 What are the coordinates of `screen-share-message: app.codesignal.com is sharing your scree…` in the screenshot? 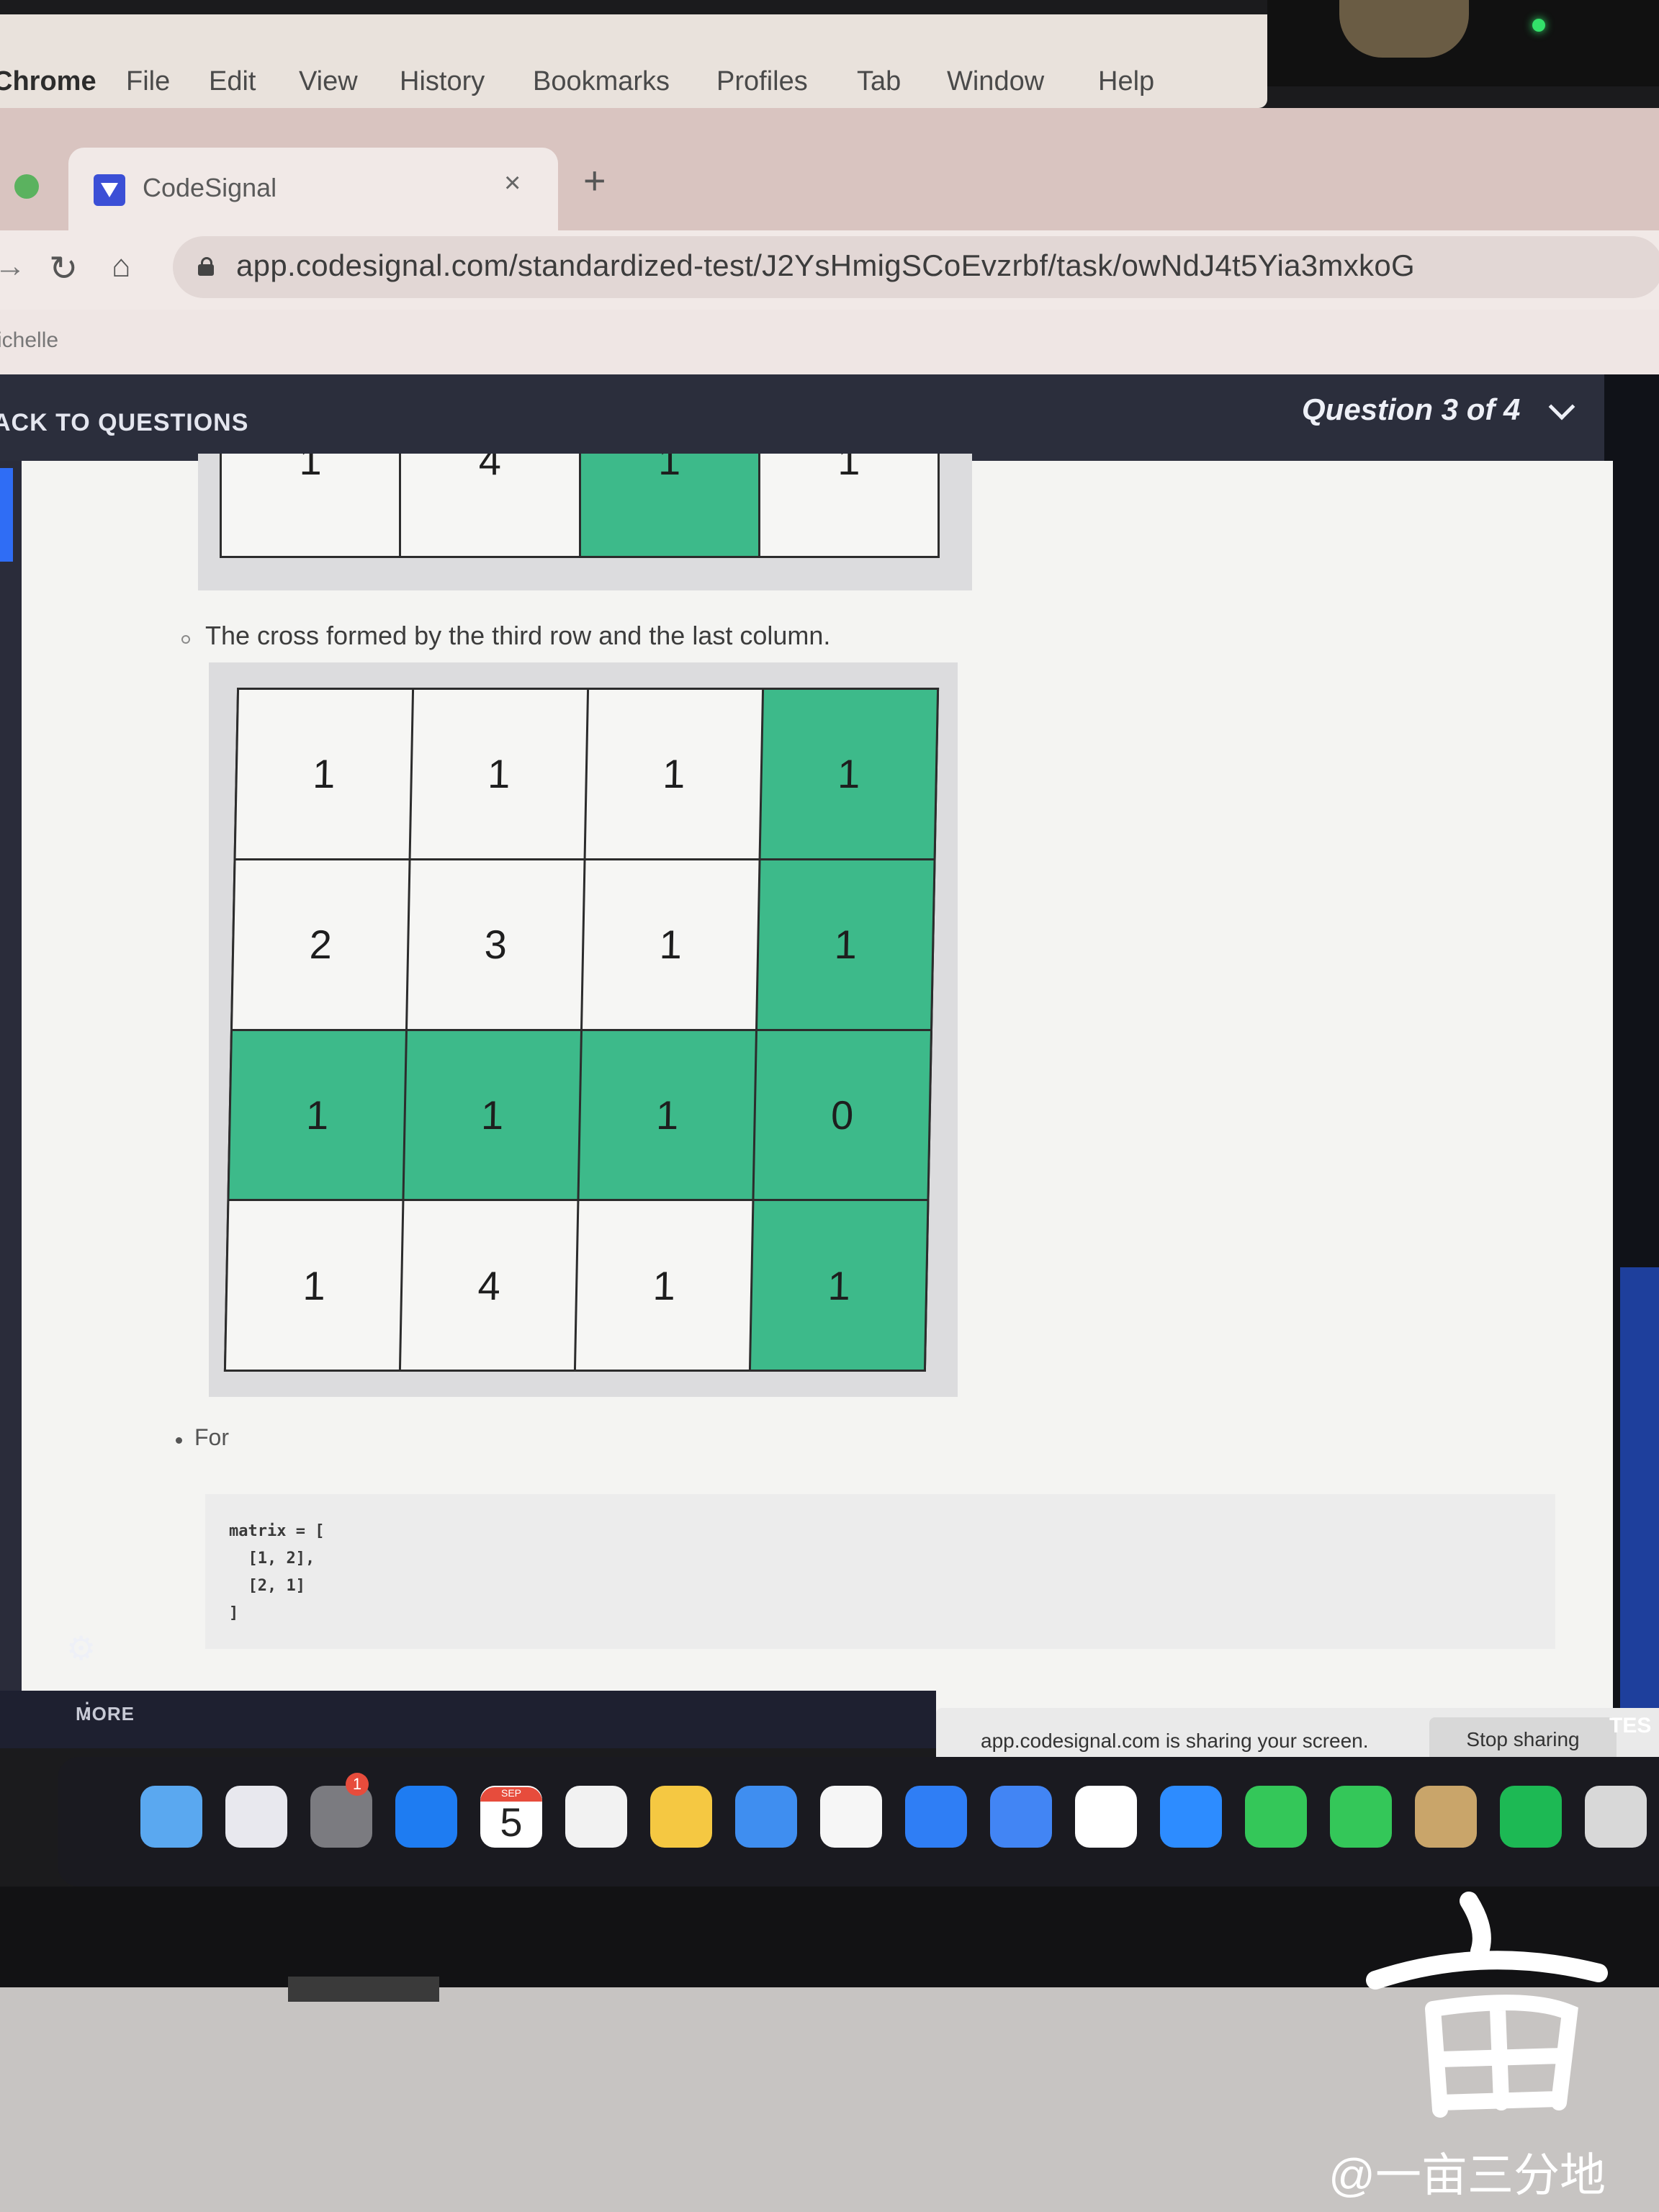 It's located at (1175, 1741).